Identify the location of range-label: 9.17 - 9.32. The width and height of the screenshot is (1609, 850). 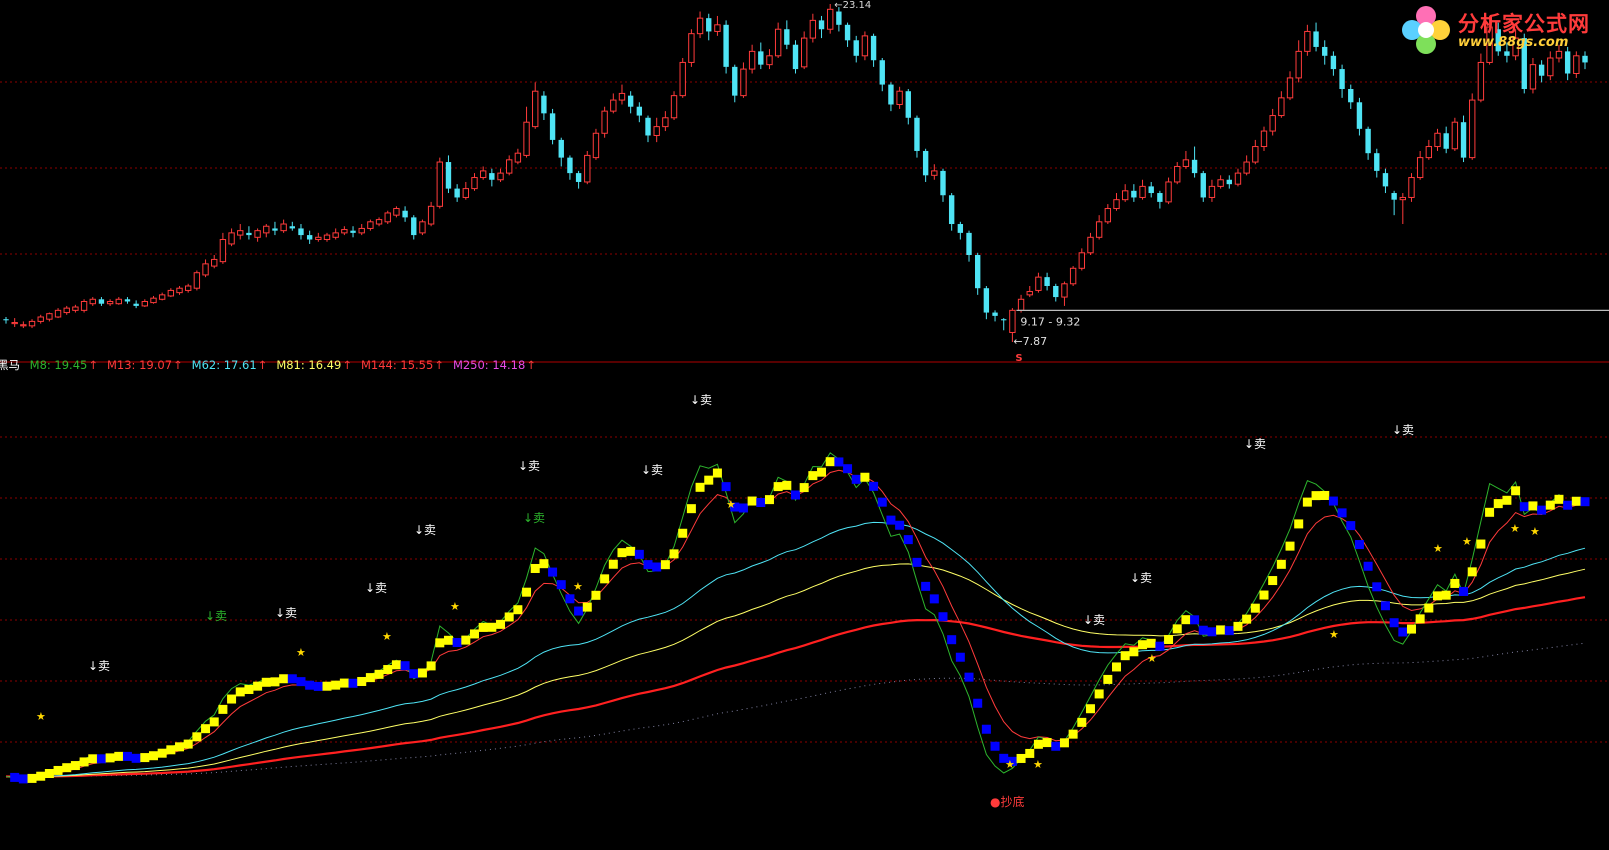
(1050, 321).